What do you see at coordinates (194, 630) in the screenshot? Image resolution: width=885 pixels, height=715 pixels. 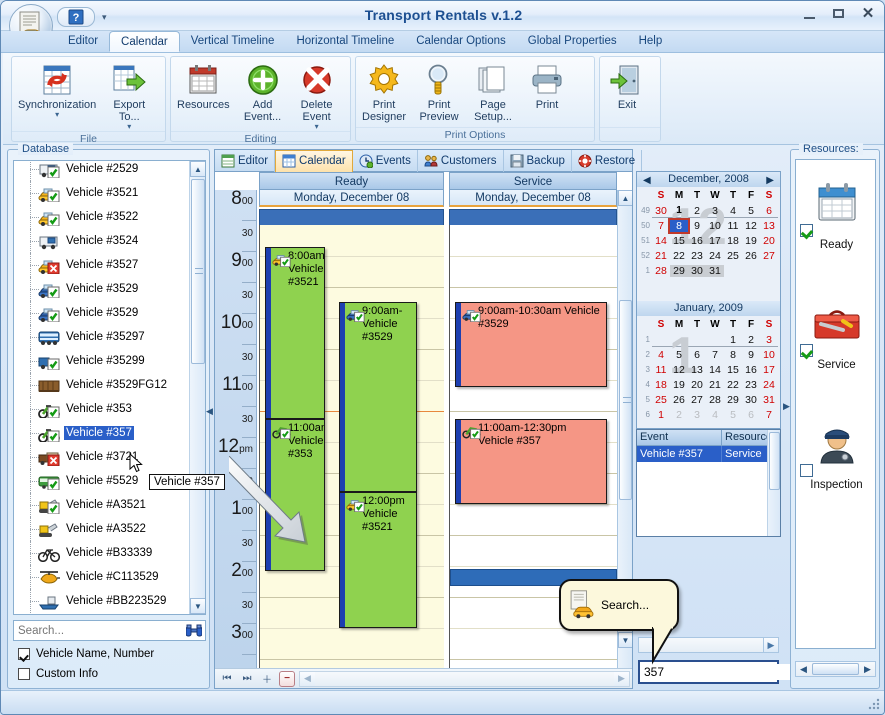 I see `binoculars-icon` at bounding box center [194, 630].